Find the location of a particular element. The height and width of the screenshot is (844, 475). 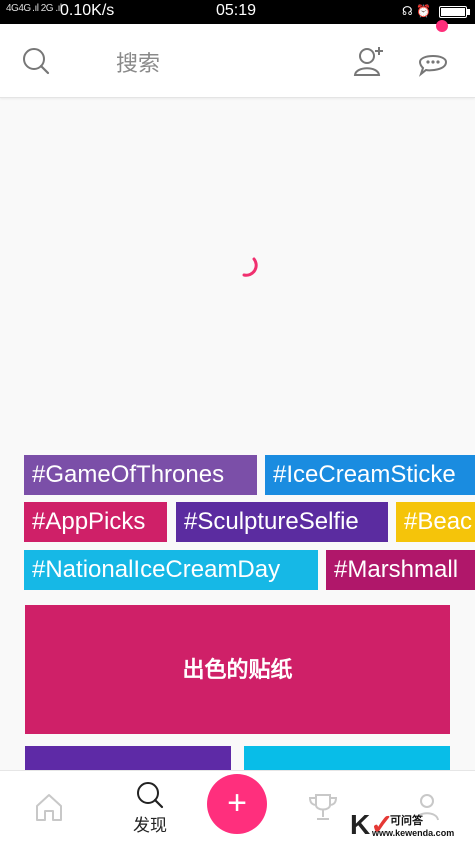

battery-icon is located at coordinates (453, 12).